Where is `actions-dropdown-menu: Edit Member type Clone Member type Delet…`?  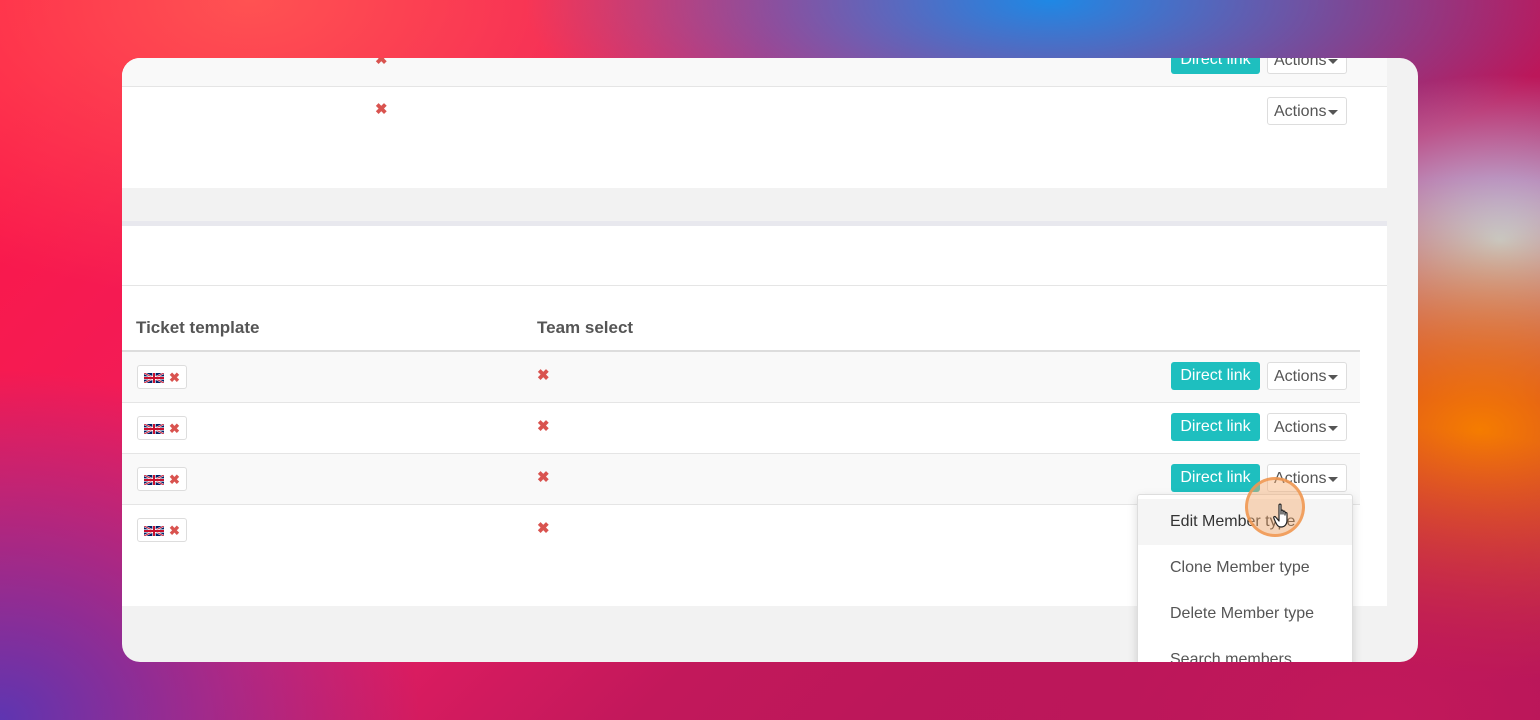
actions-dropdown-menu: Edit Member type Clone Member type Delet… is located at coordinates (1245, 578).